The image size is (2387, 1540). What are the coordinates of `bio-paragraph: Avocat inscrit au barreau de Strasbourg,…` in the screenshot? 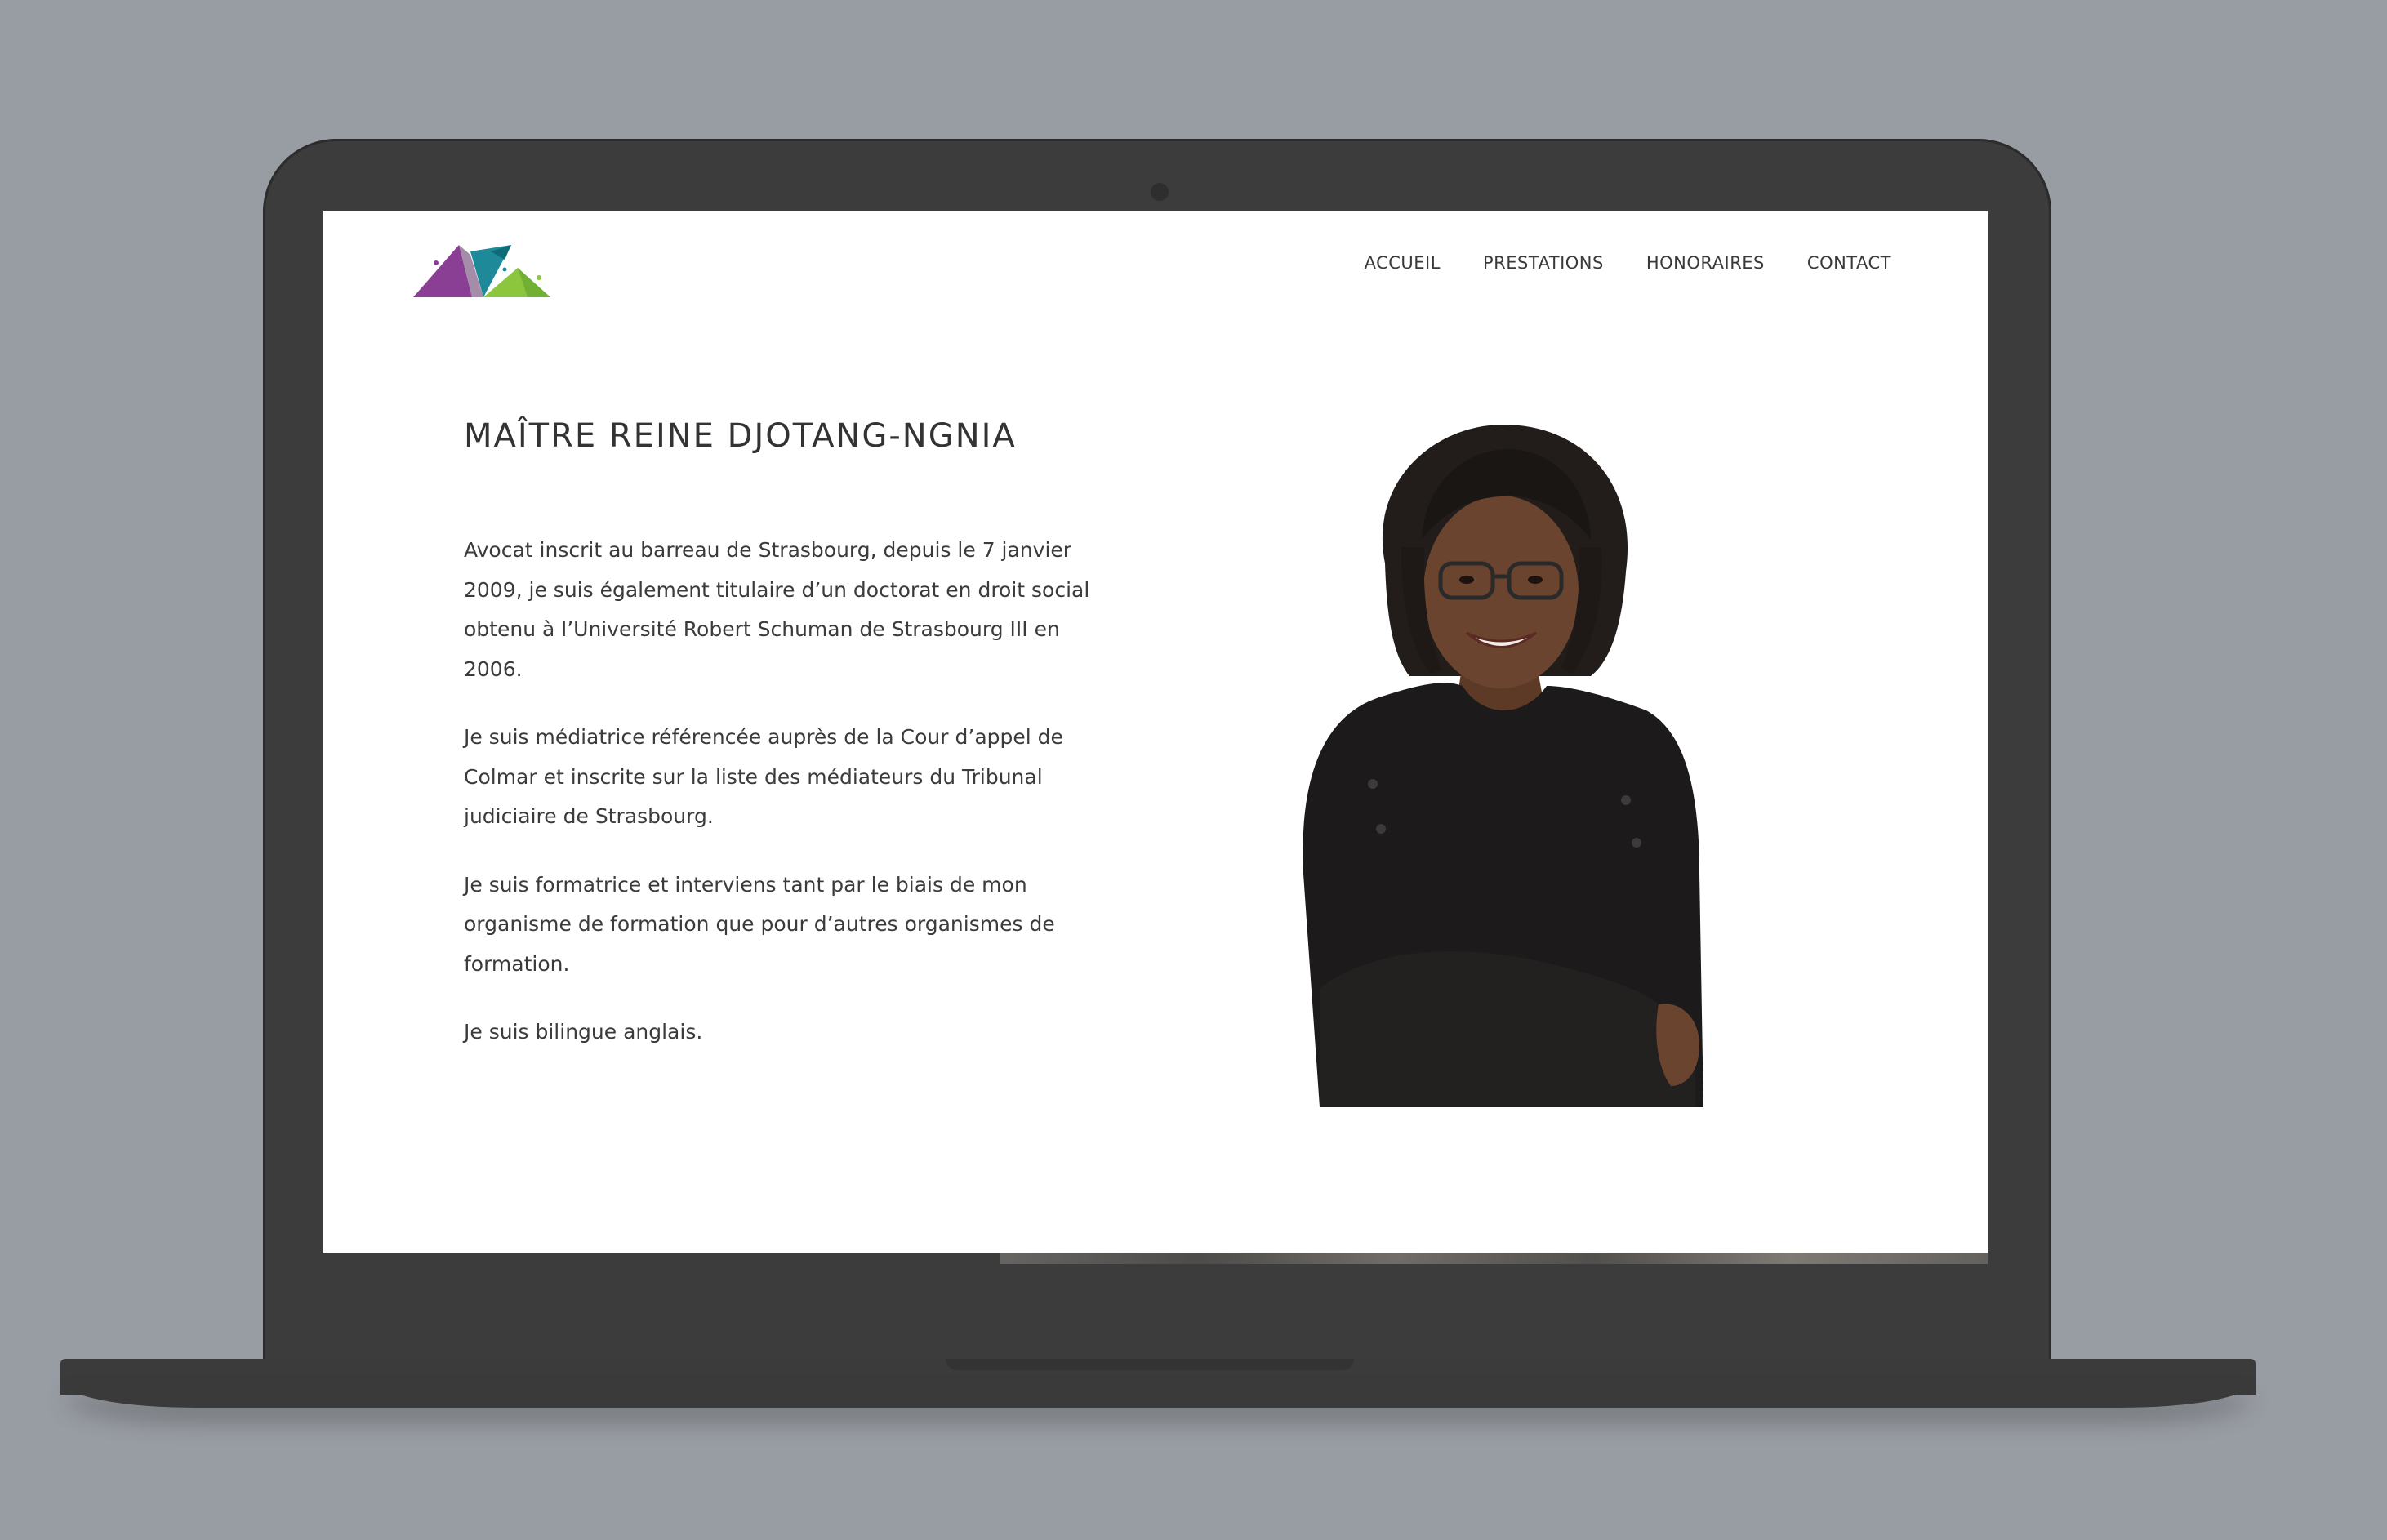 It's located at (777, 609).